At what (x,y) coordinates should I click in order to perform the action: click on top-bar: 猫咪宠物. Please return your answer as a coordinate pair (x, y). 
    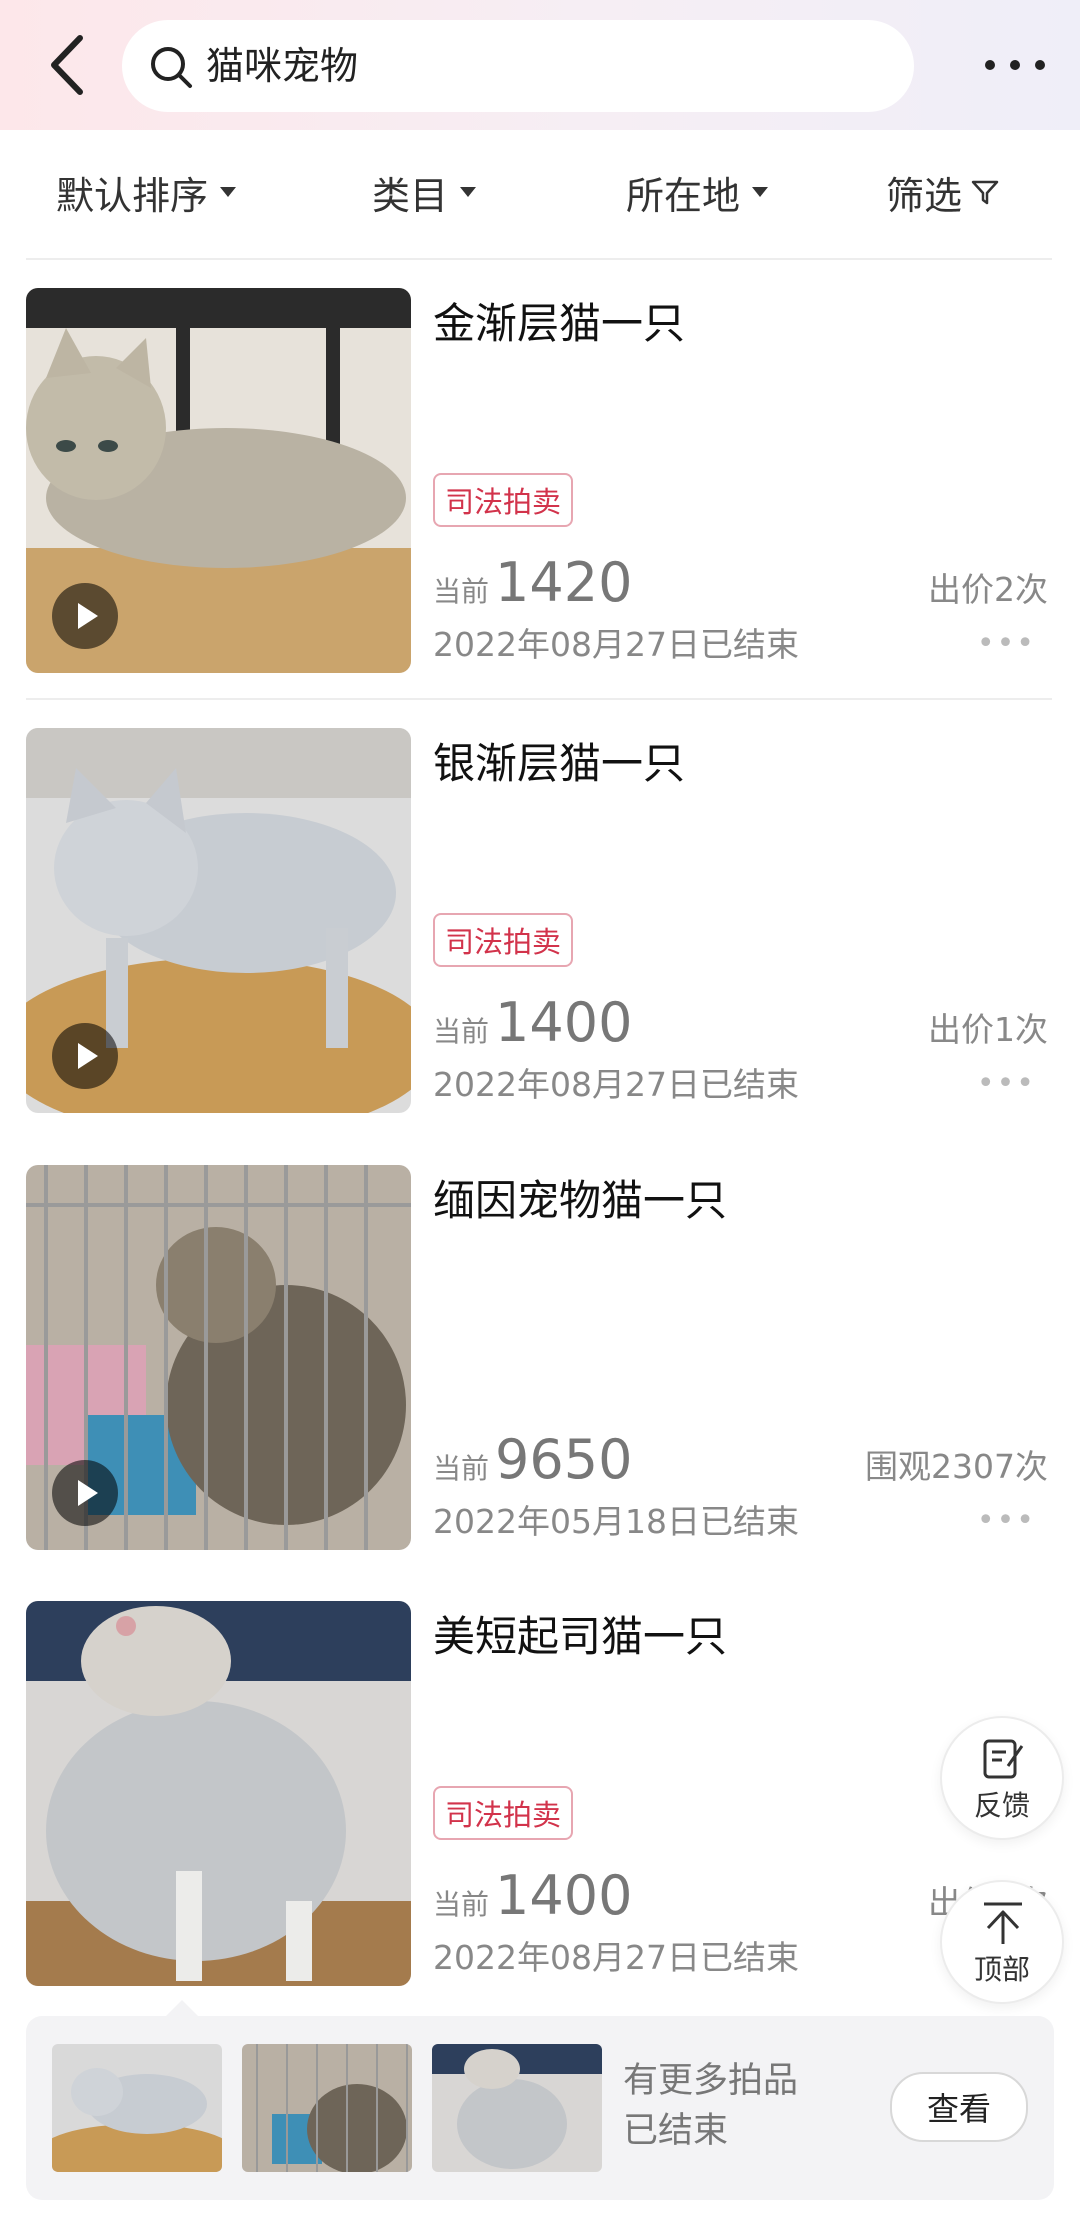
    Looking at the image, I should click on (540, 65).